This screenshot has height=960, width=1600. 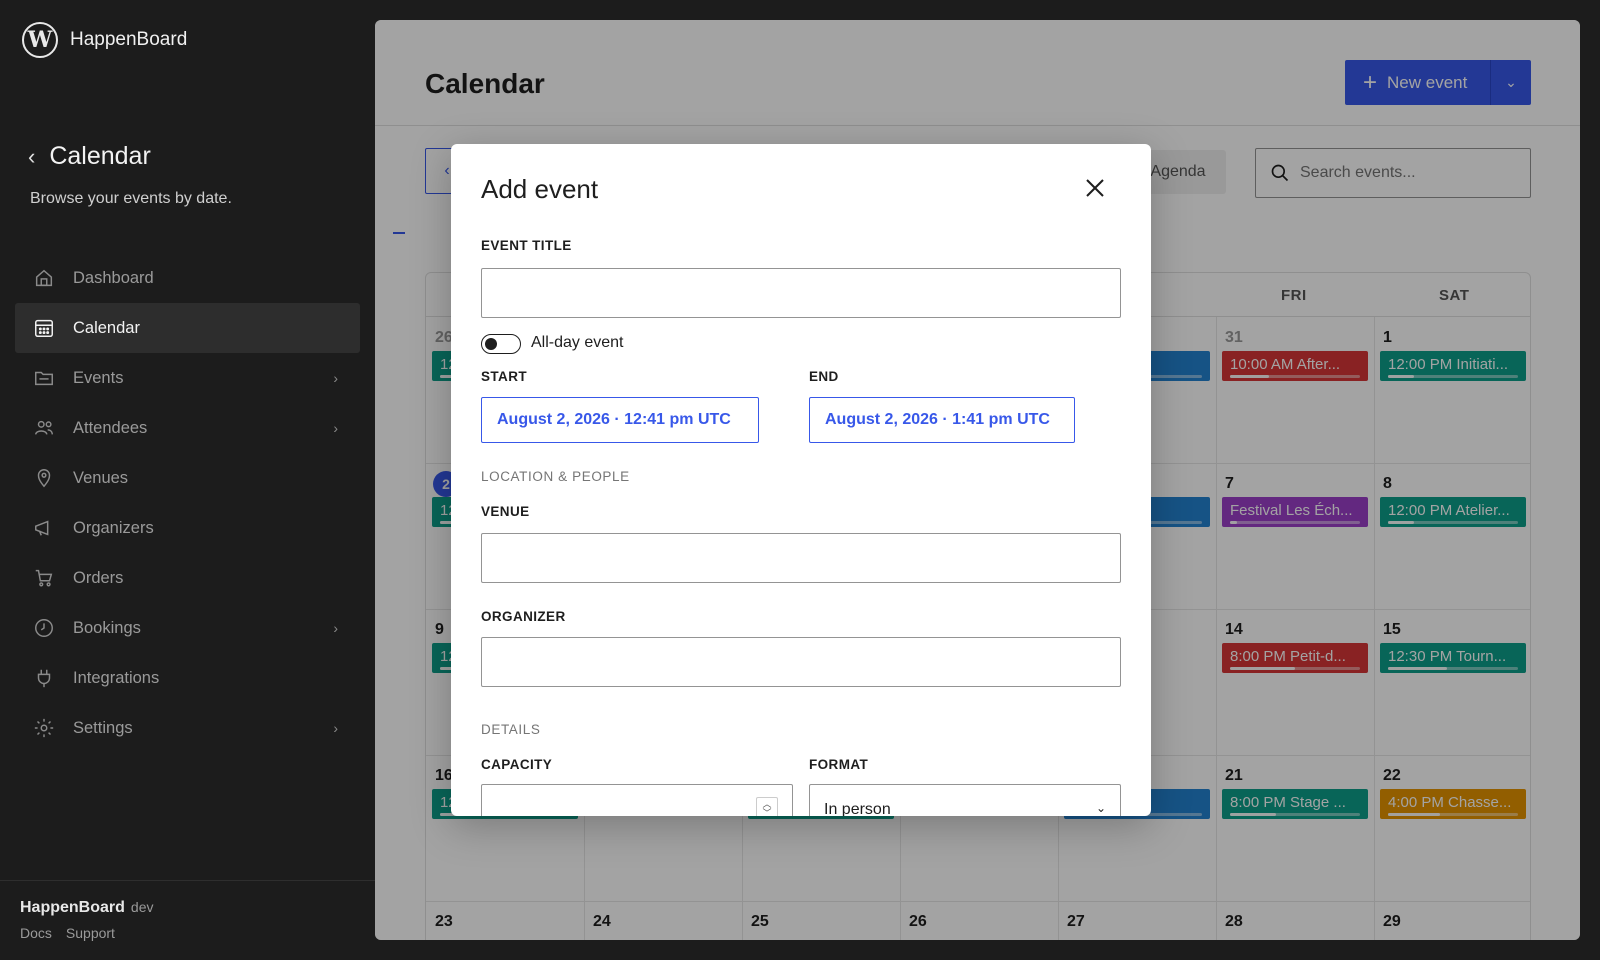 I want to click on venue-input, so click(x=801, y=558).